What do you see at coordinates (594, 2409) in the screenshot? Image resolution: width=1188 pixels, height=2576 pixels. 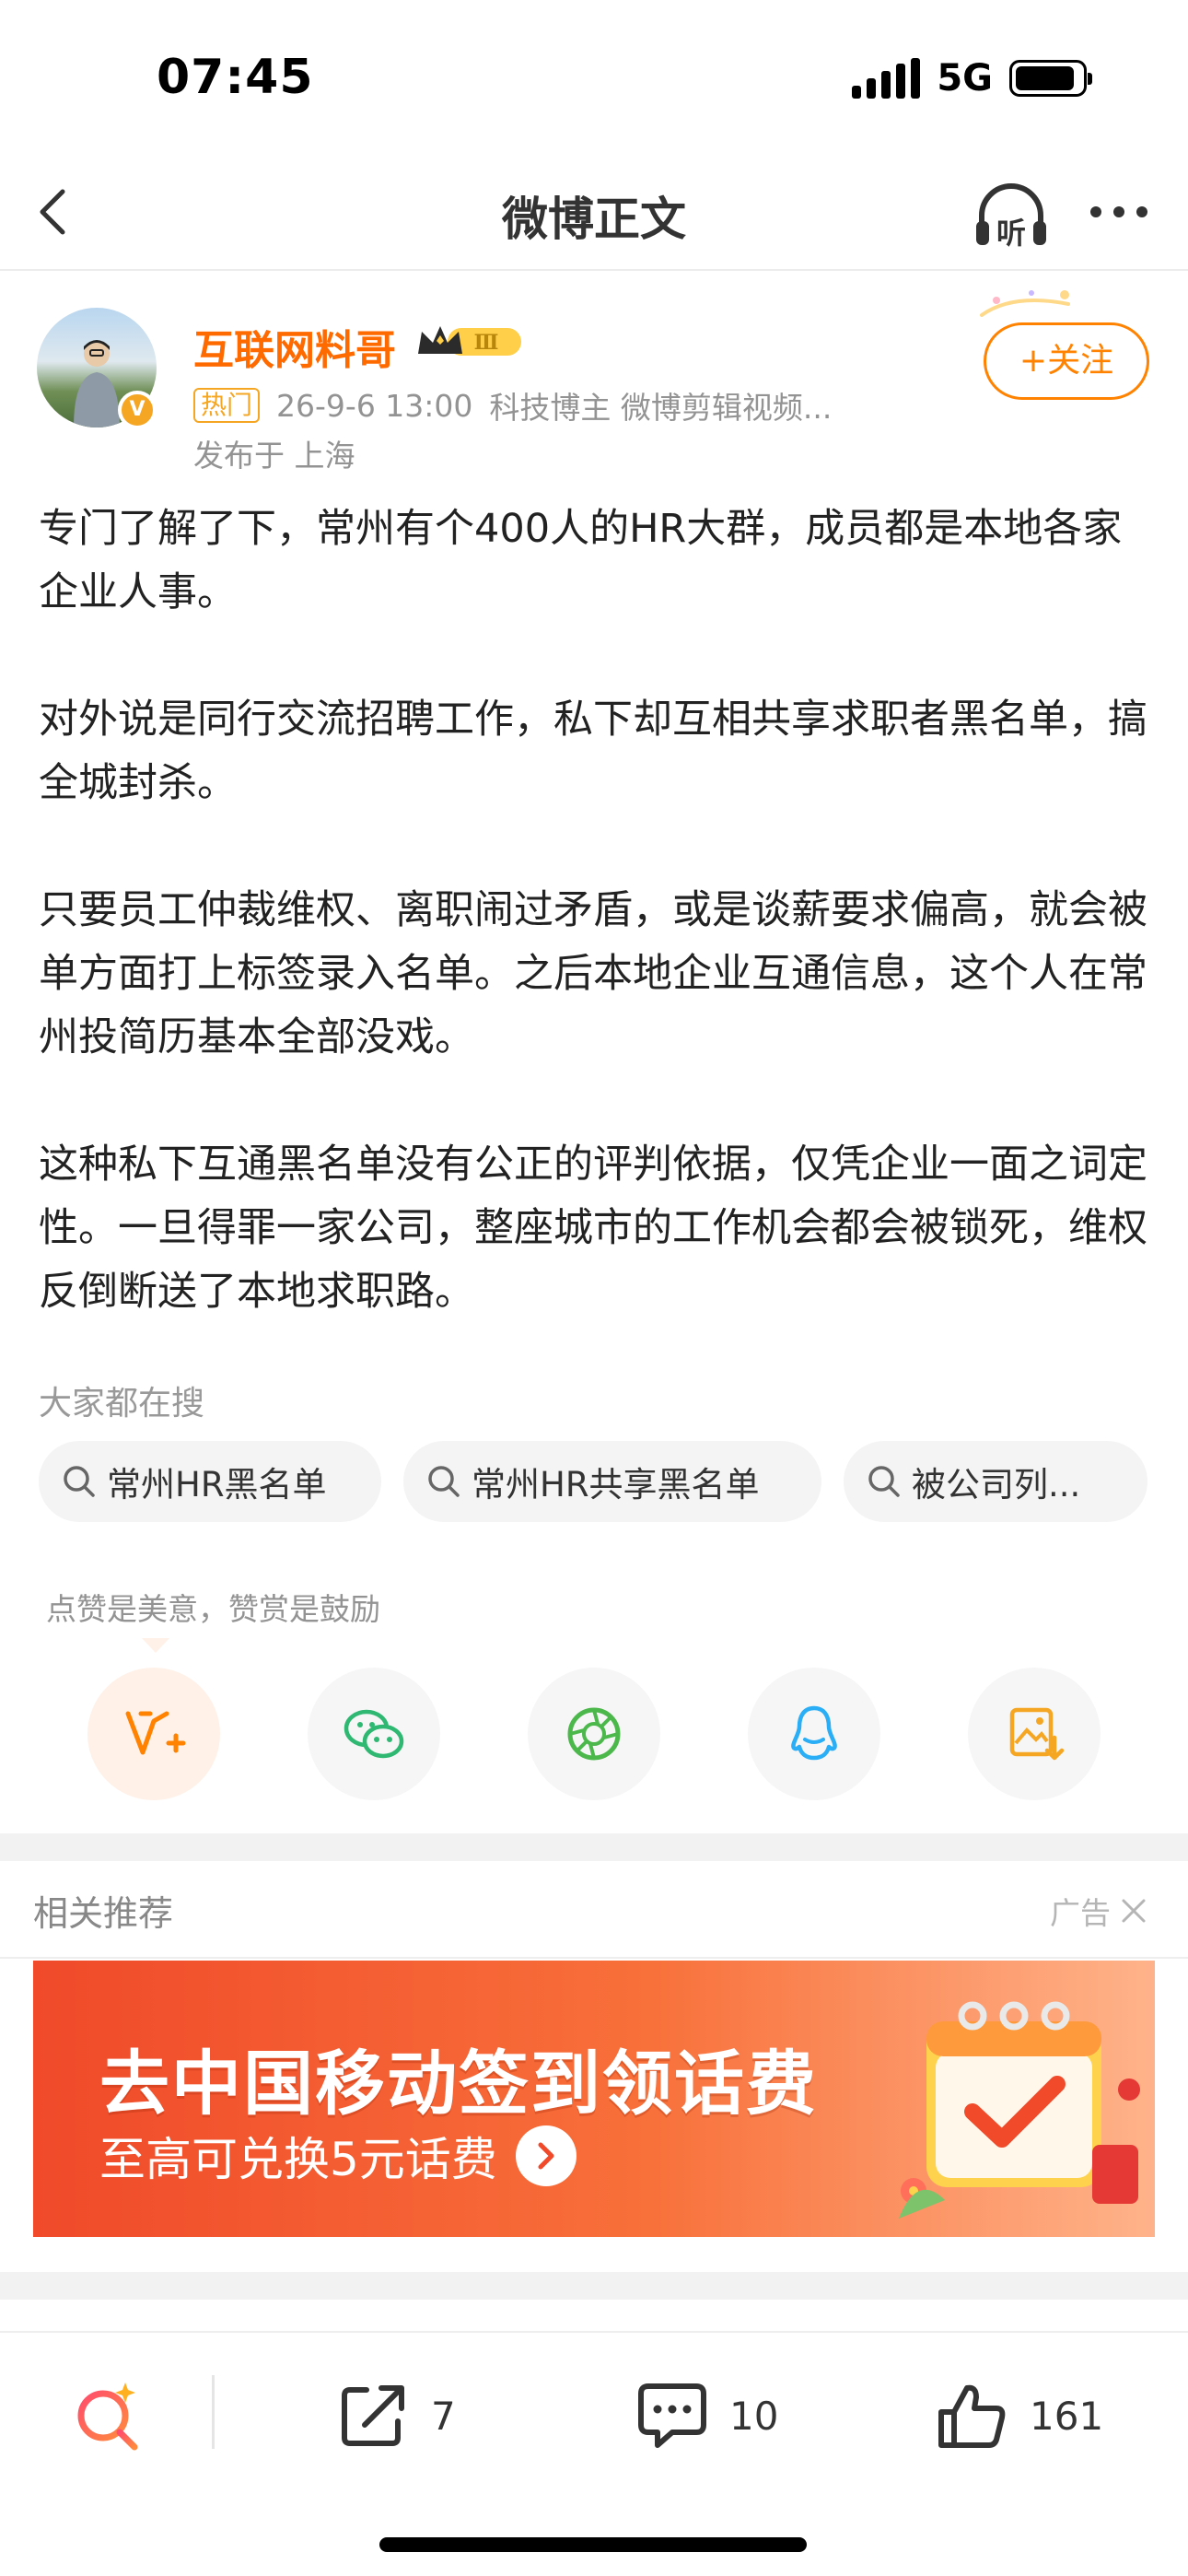 I see `bottom-action-bar: 7 10 161` at bounding box center [594, 2409].